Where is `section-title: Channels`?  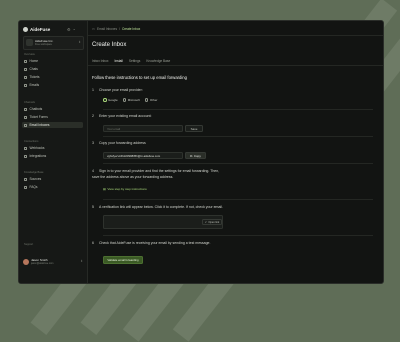
section-title: Channels is located at coordinates (29, 102).